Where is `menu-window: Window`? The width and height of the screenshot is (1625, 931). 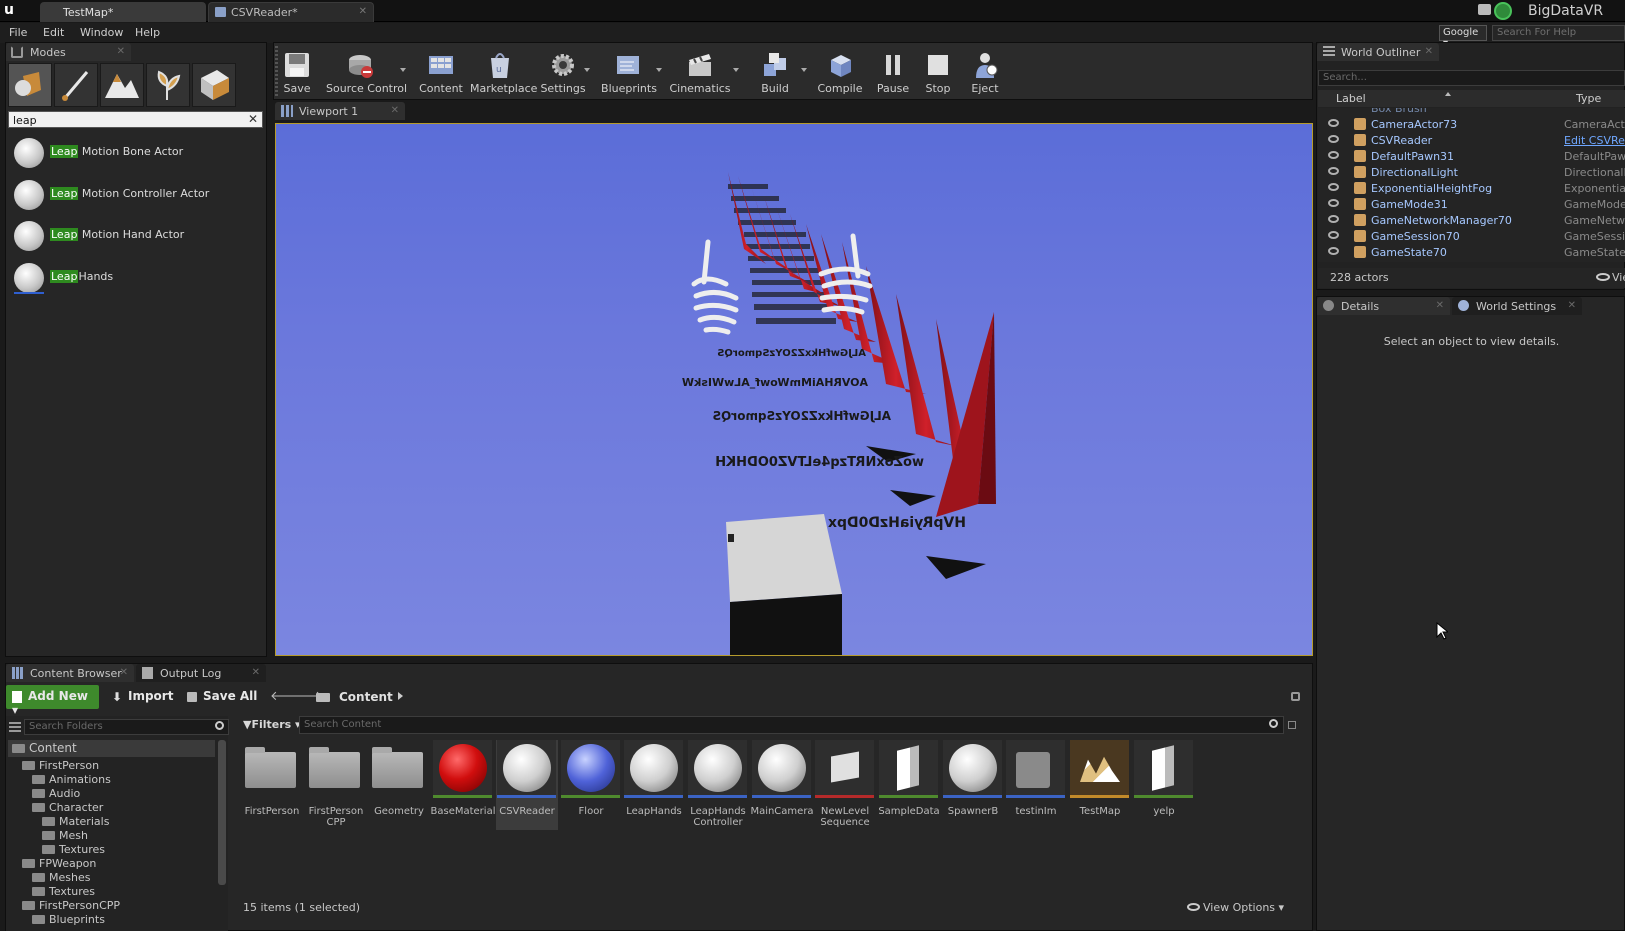 menu-window: Window is located at coordinates (101, 32).